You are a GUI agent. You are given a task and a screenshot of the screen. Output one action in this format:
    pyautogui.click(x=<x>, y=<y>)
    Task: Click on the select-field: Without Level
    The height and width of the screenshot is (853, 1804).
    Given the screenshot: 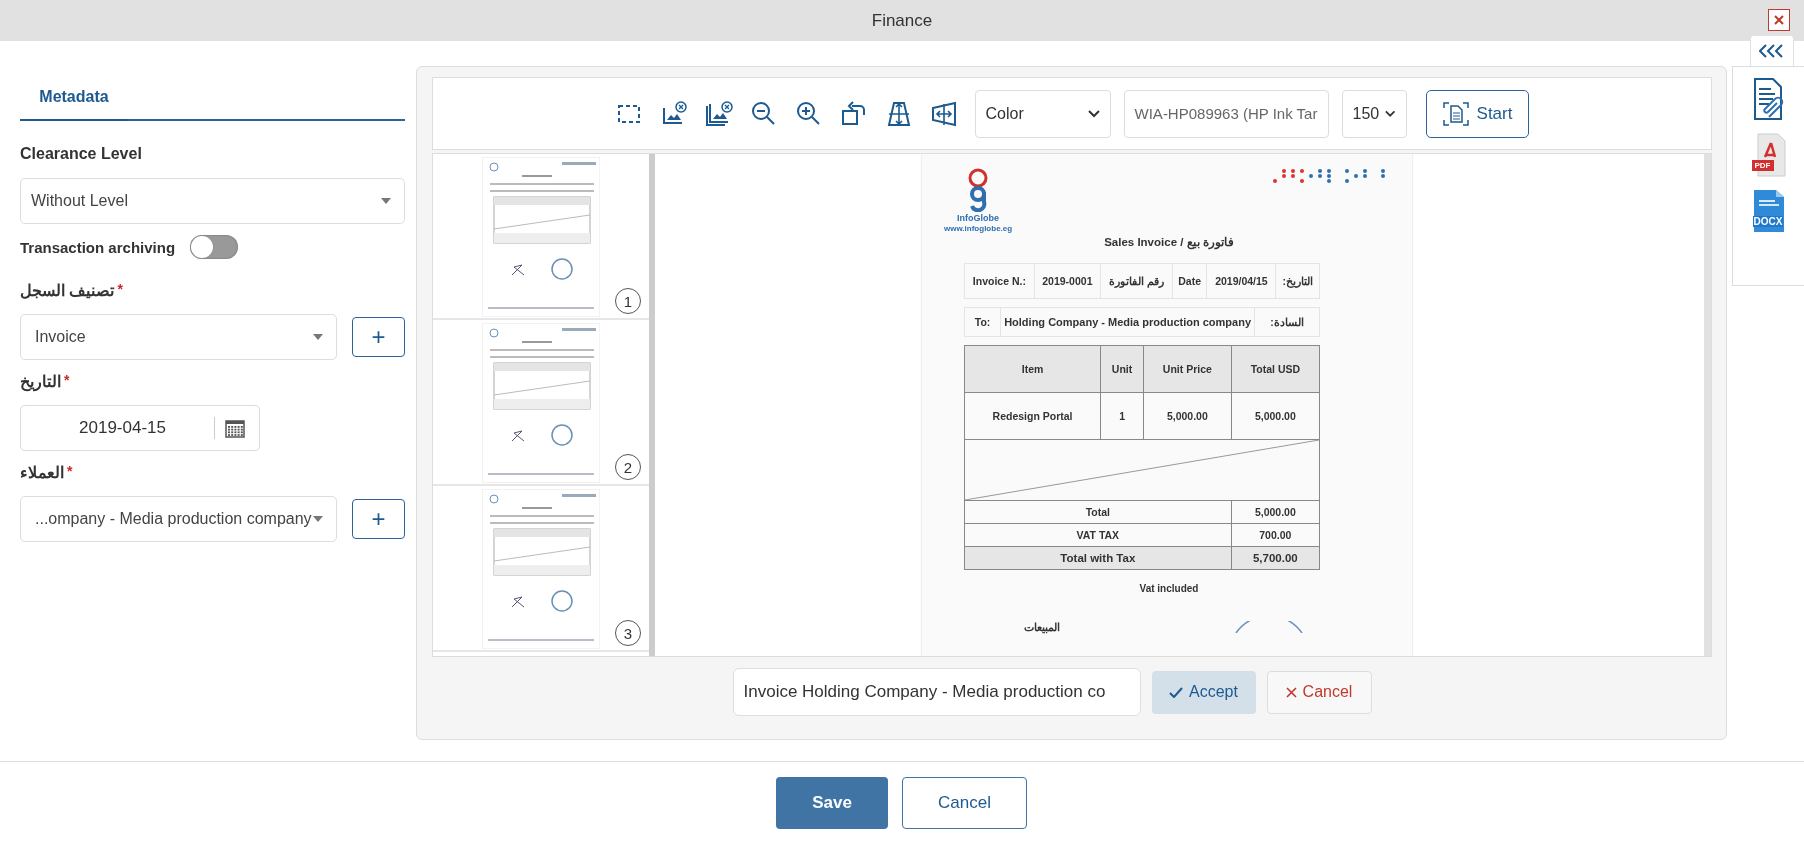 What is the action you would take?
    pyautogui.click(x=212, y=201)
    